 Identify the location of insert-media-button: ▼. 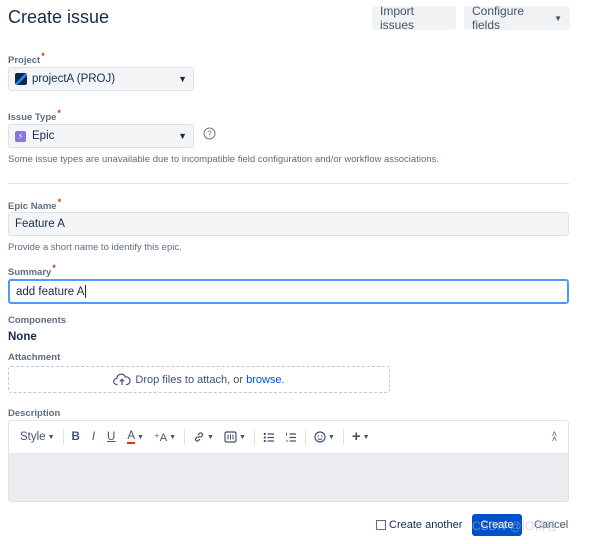
(235, 437).